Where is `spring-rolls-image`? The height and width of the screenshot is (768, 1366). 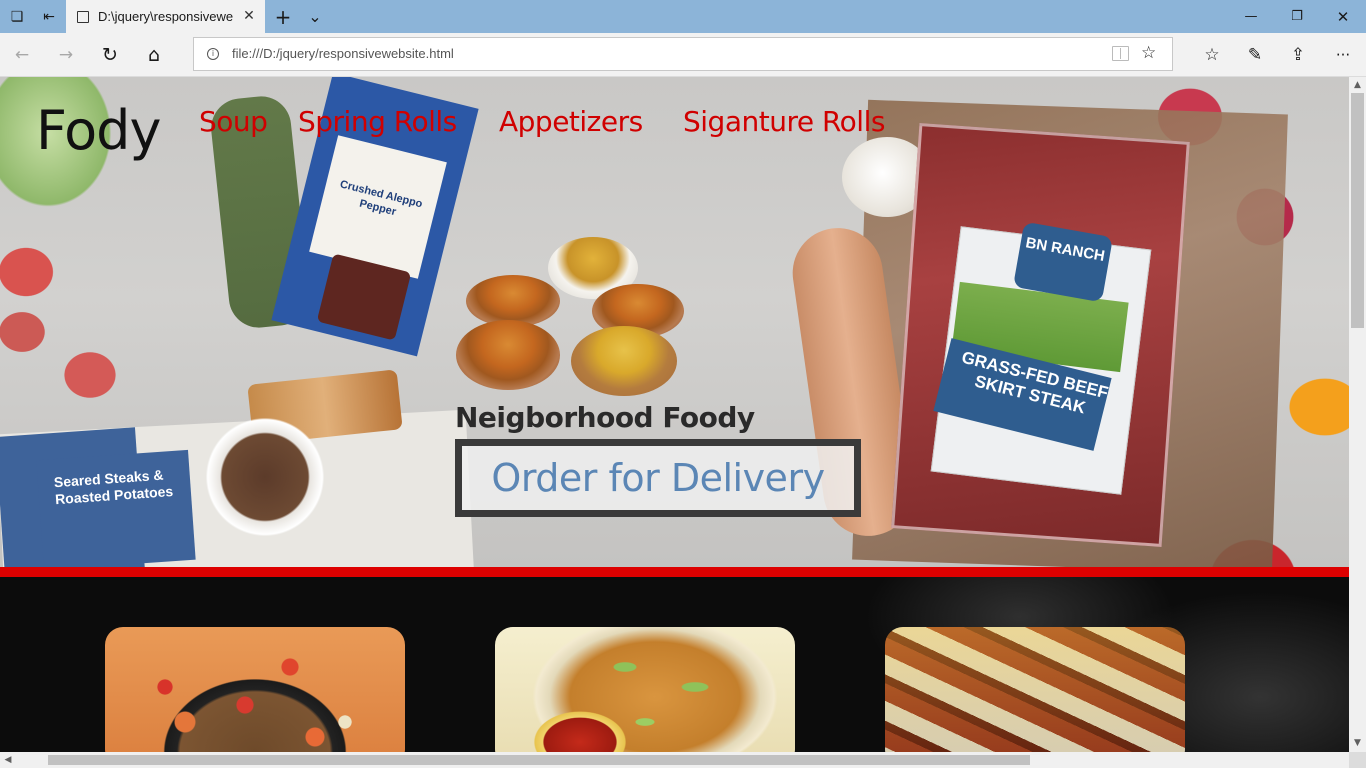
spring-rolls-image is located at coordinates (645, 689).